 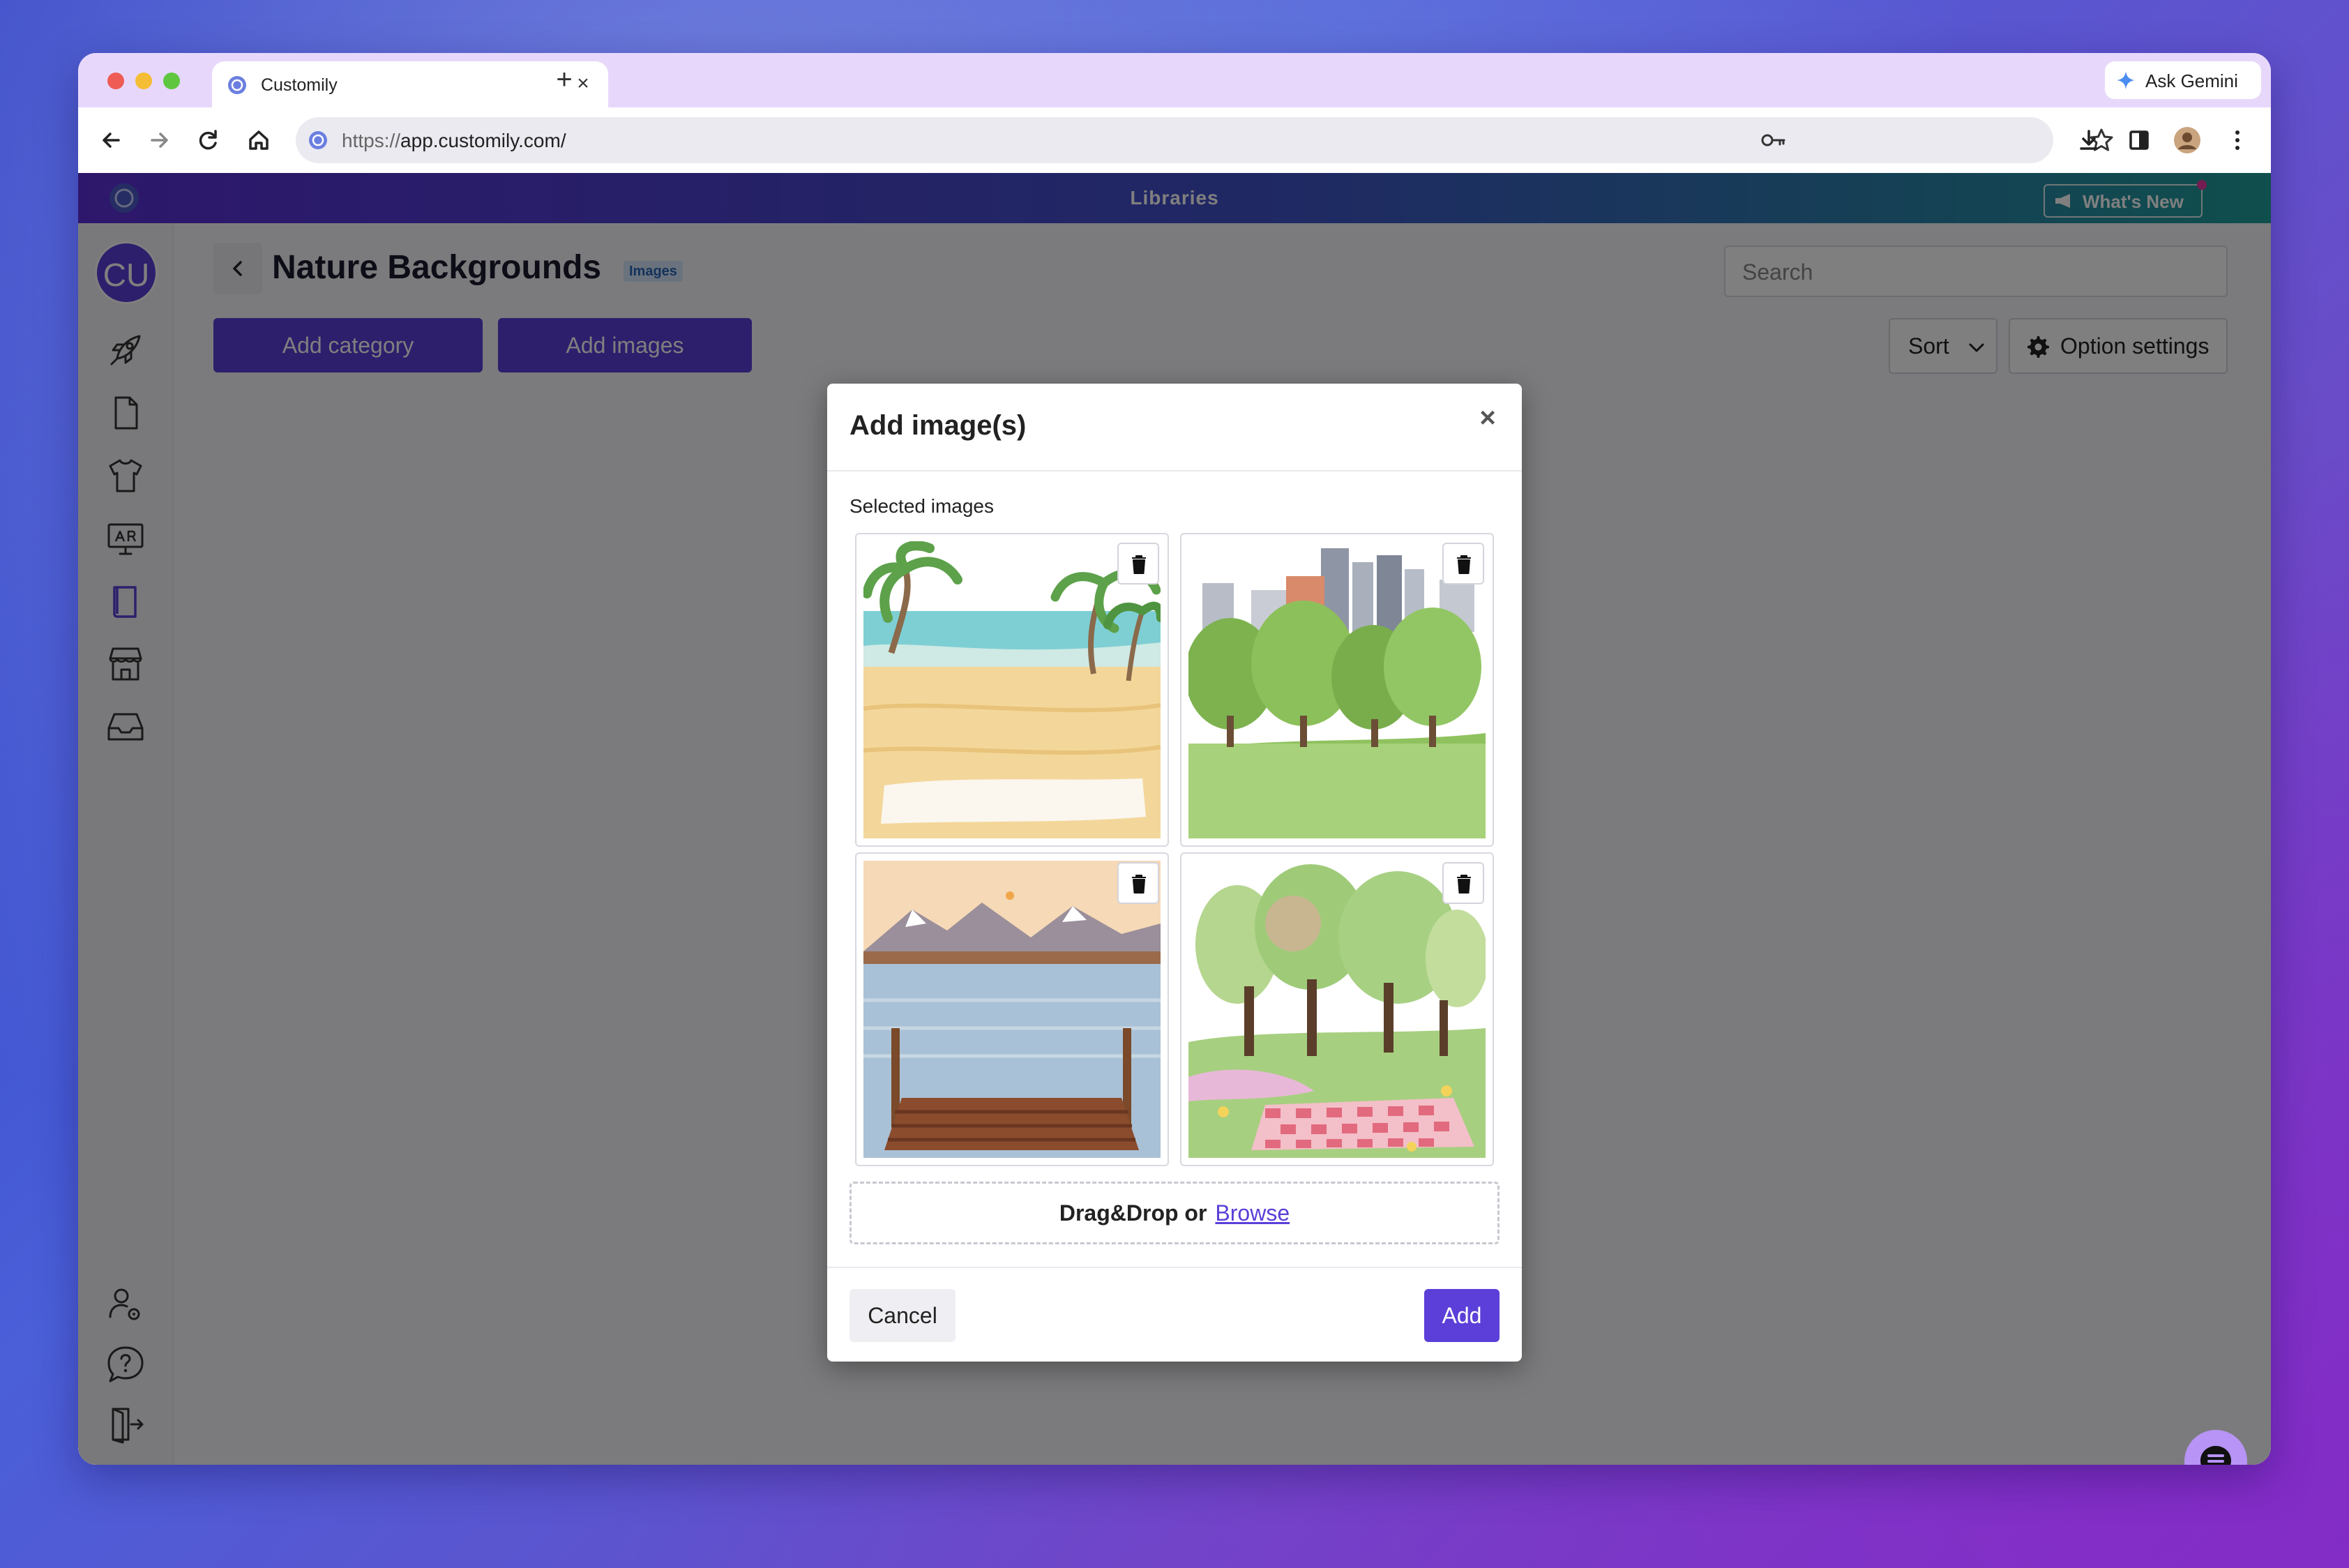 I want to click on maximize-window-button, so click(x=172, y=81).